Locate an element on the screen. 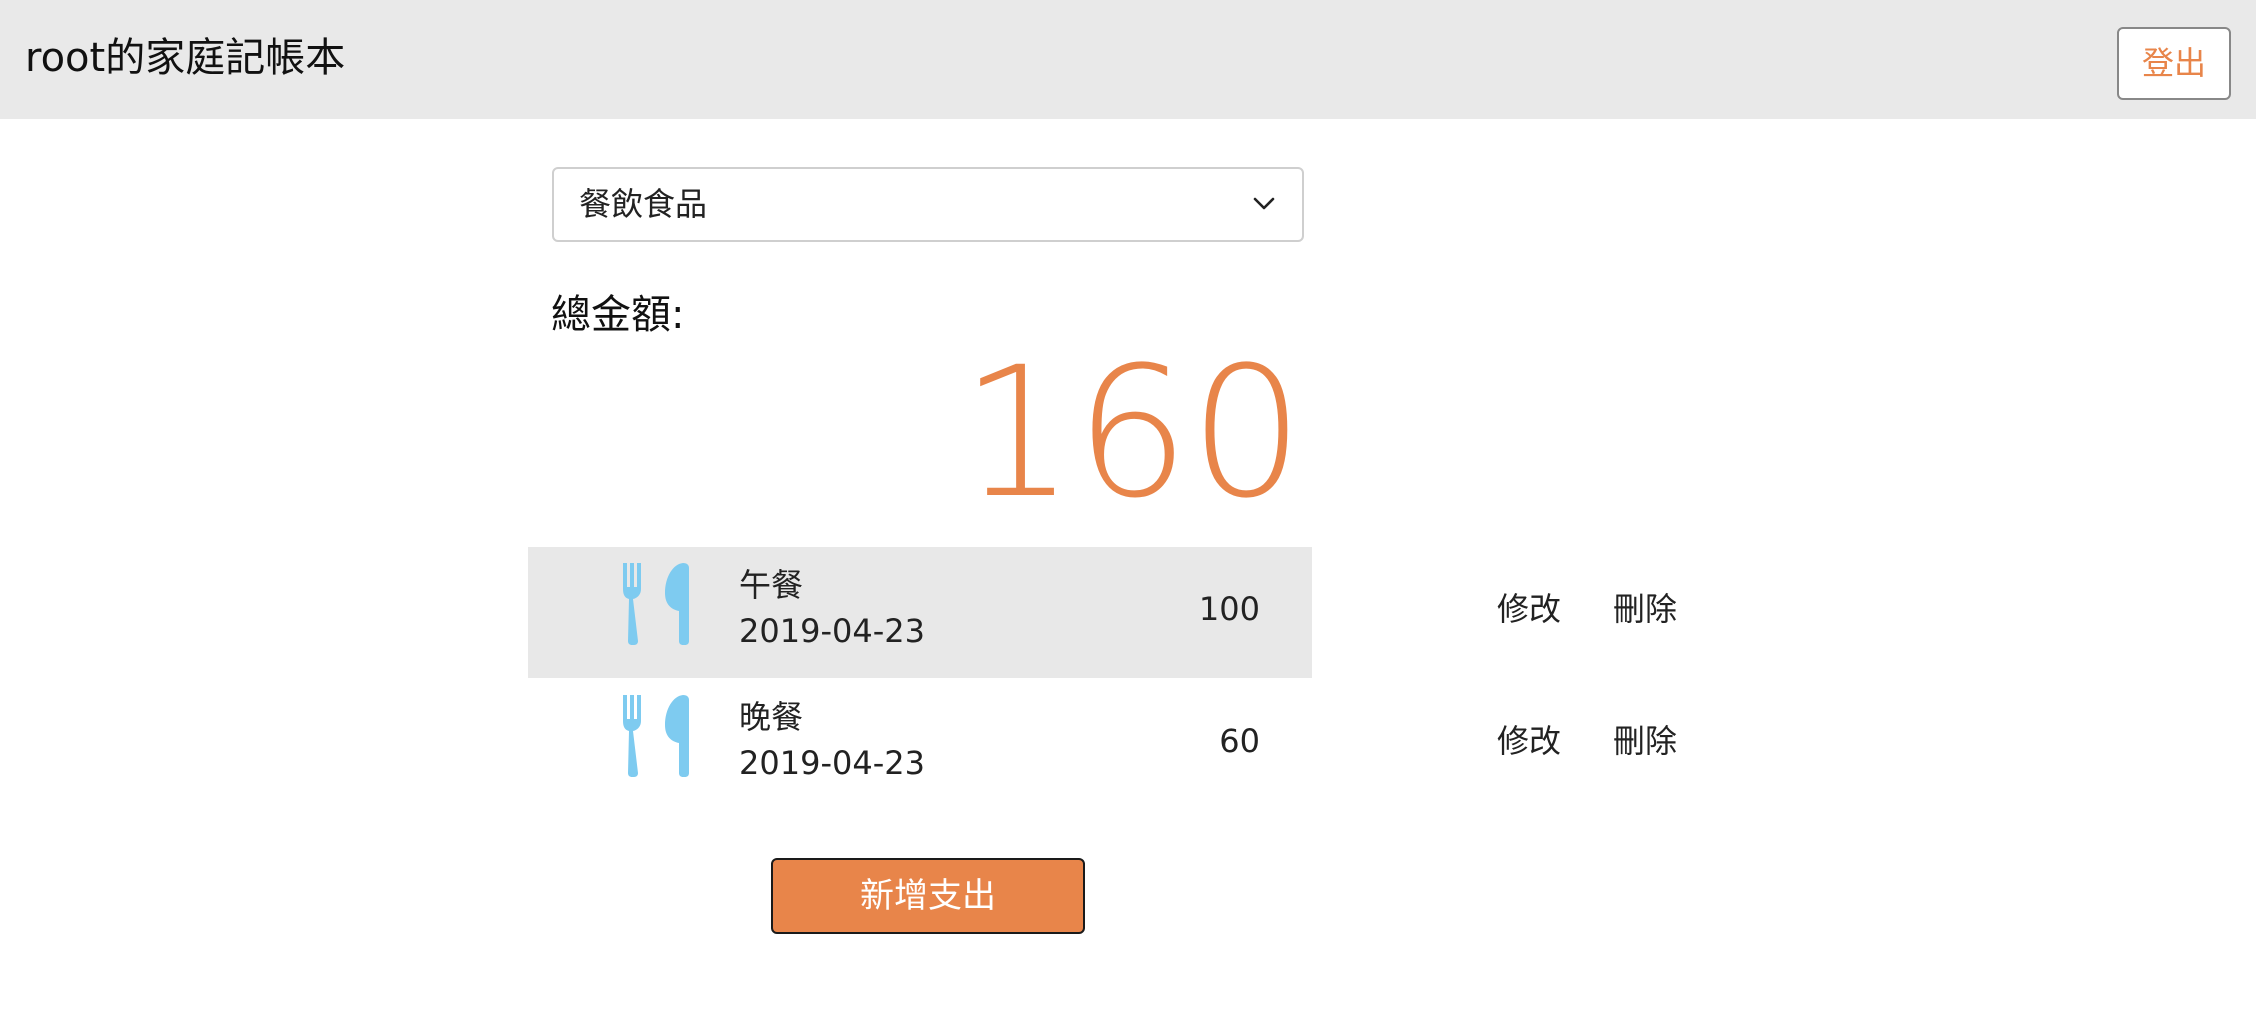 The height and width of the screenshot is (1015, 2256). expense-row: 晚餐 2019-04-23 60 修改 刪除 is located at coordinates (1128, 744).